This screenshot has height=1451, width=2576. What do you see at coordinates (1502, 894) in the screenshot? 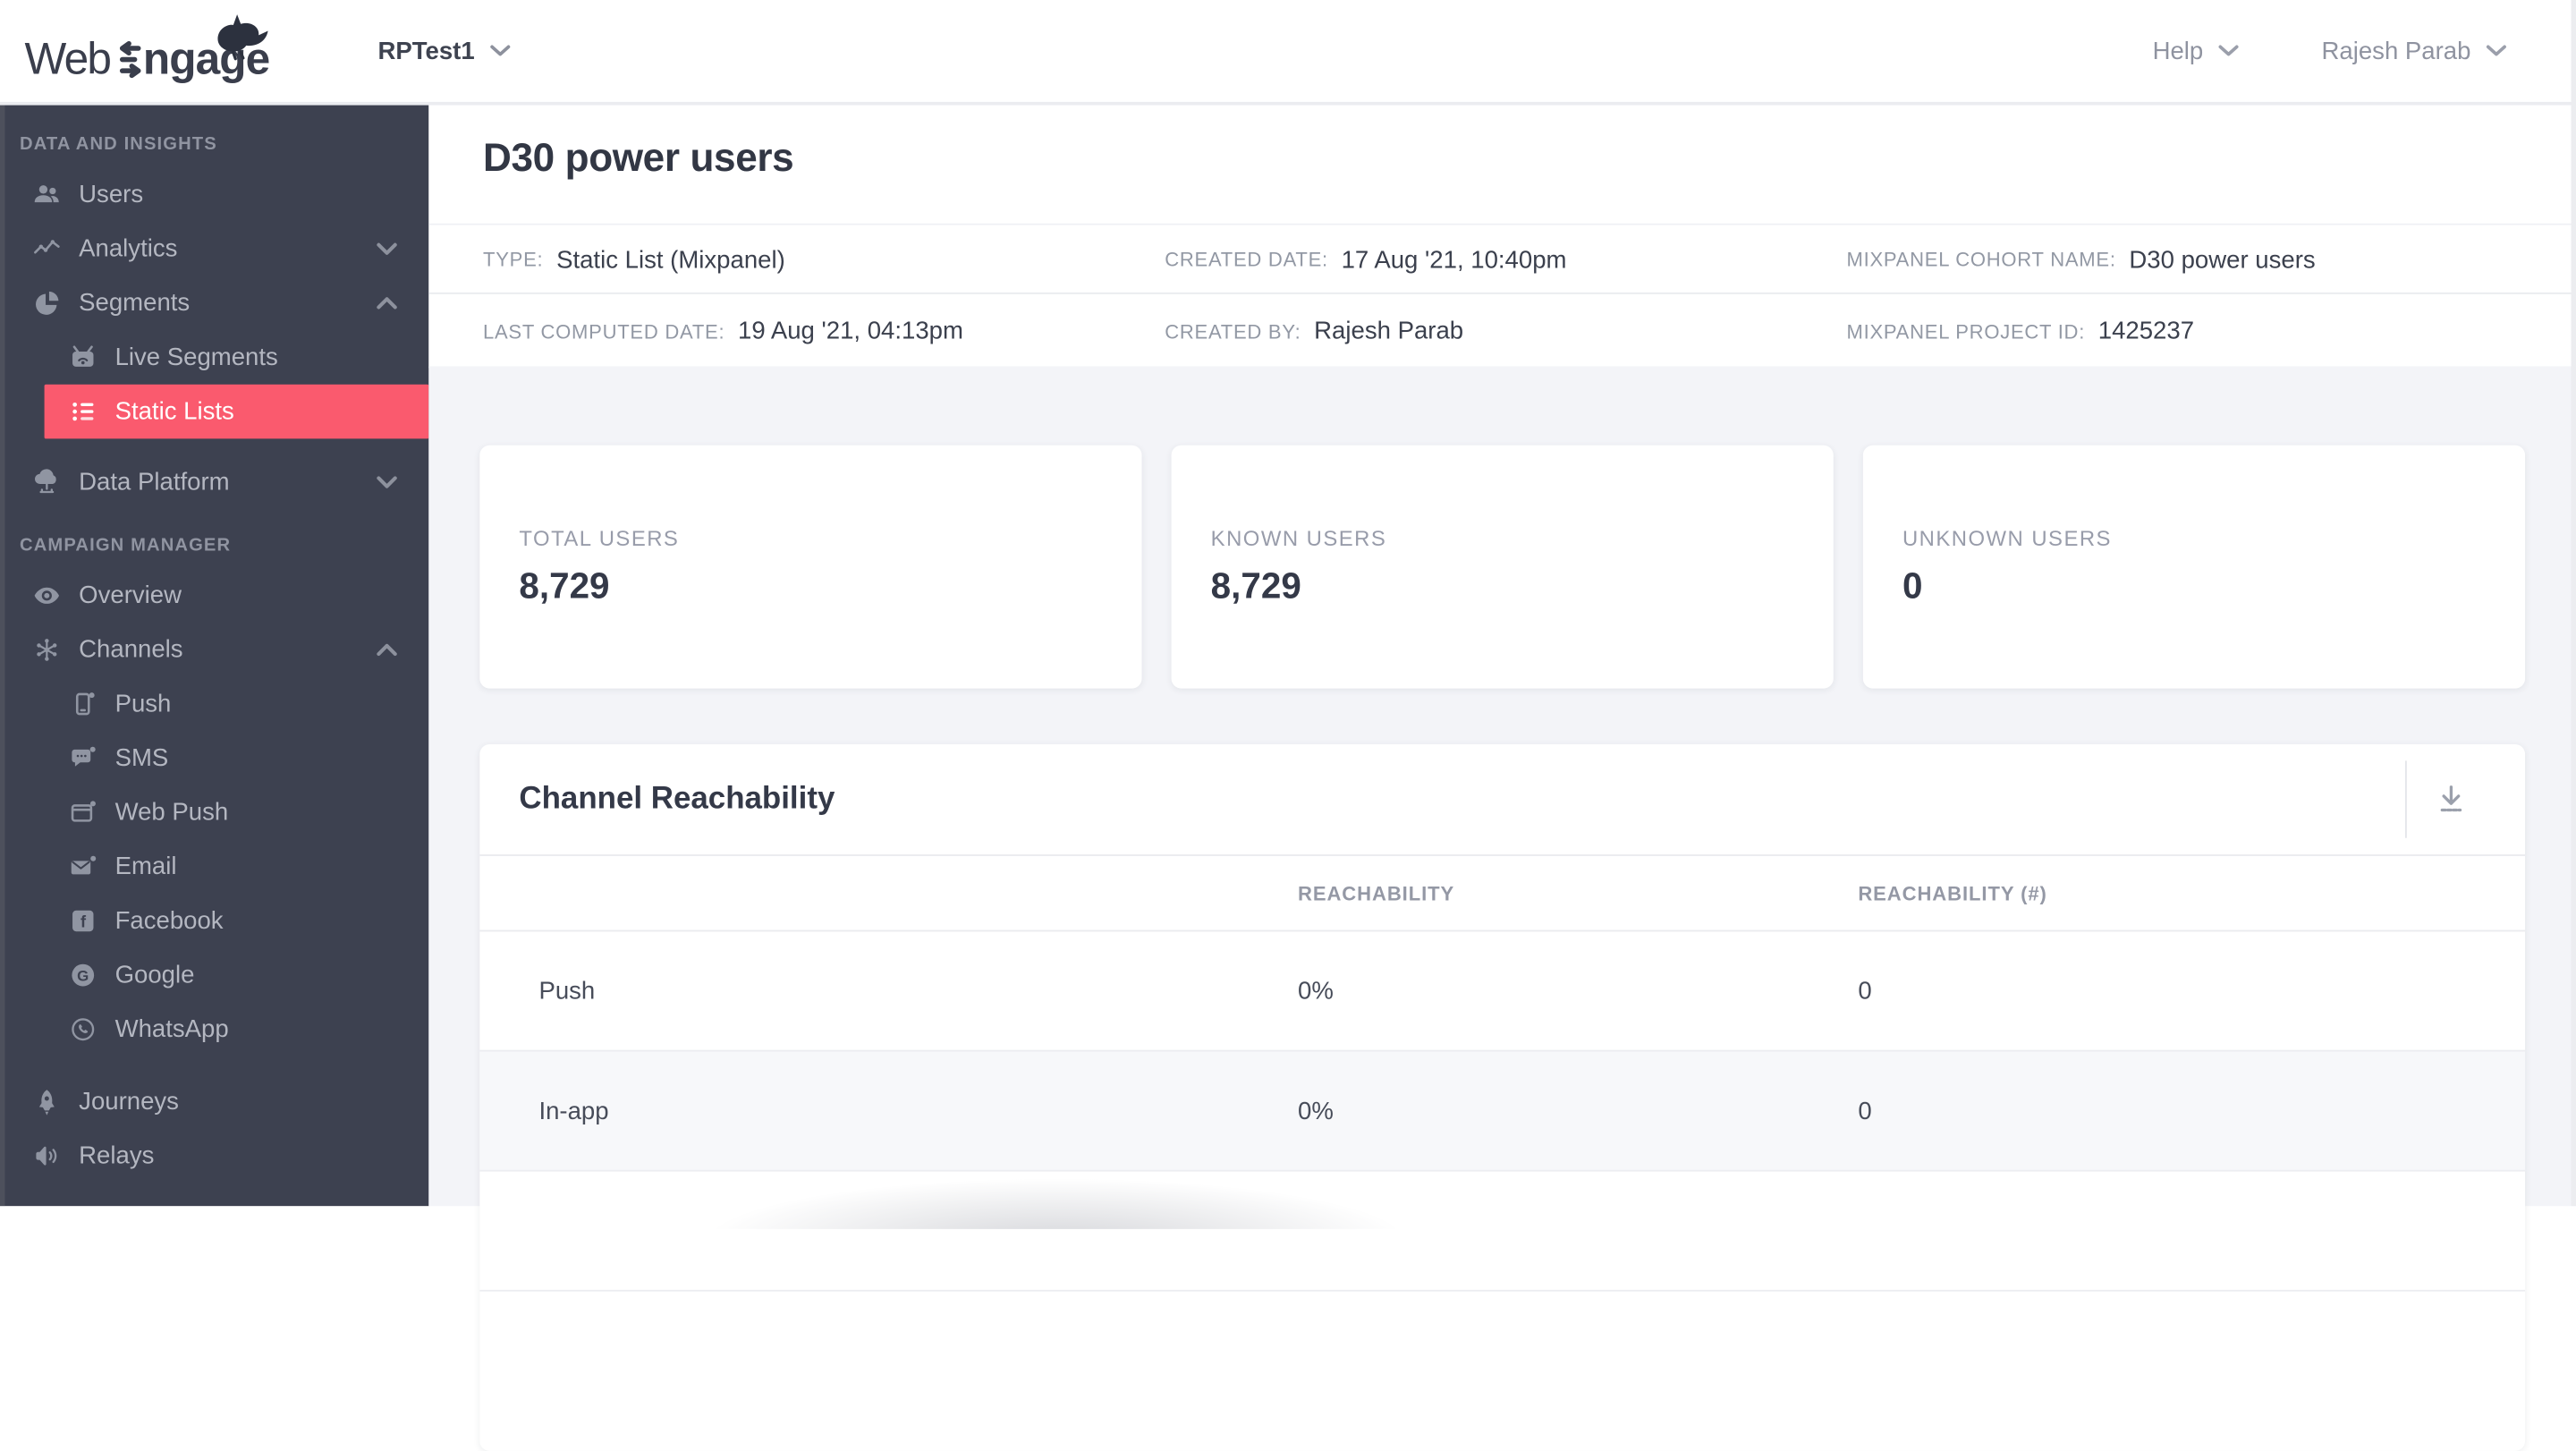
I see `table-header-row: REACHABILITY REACHABILITY (#)` at bounding box center [1502, 894].